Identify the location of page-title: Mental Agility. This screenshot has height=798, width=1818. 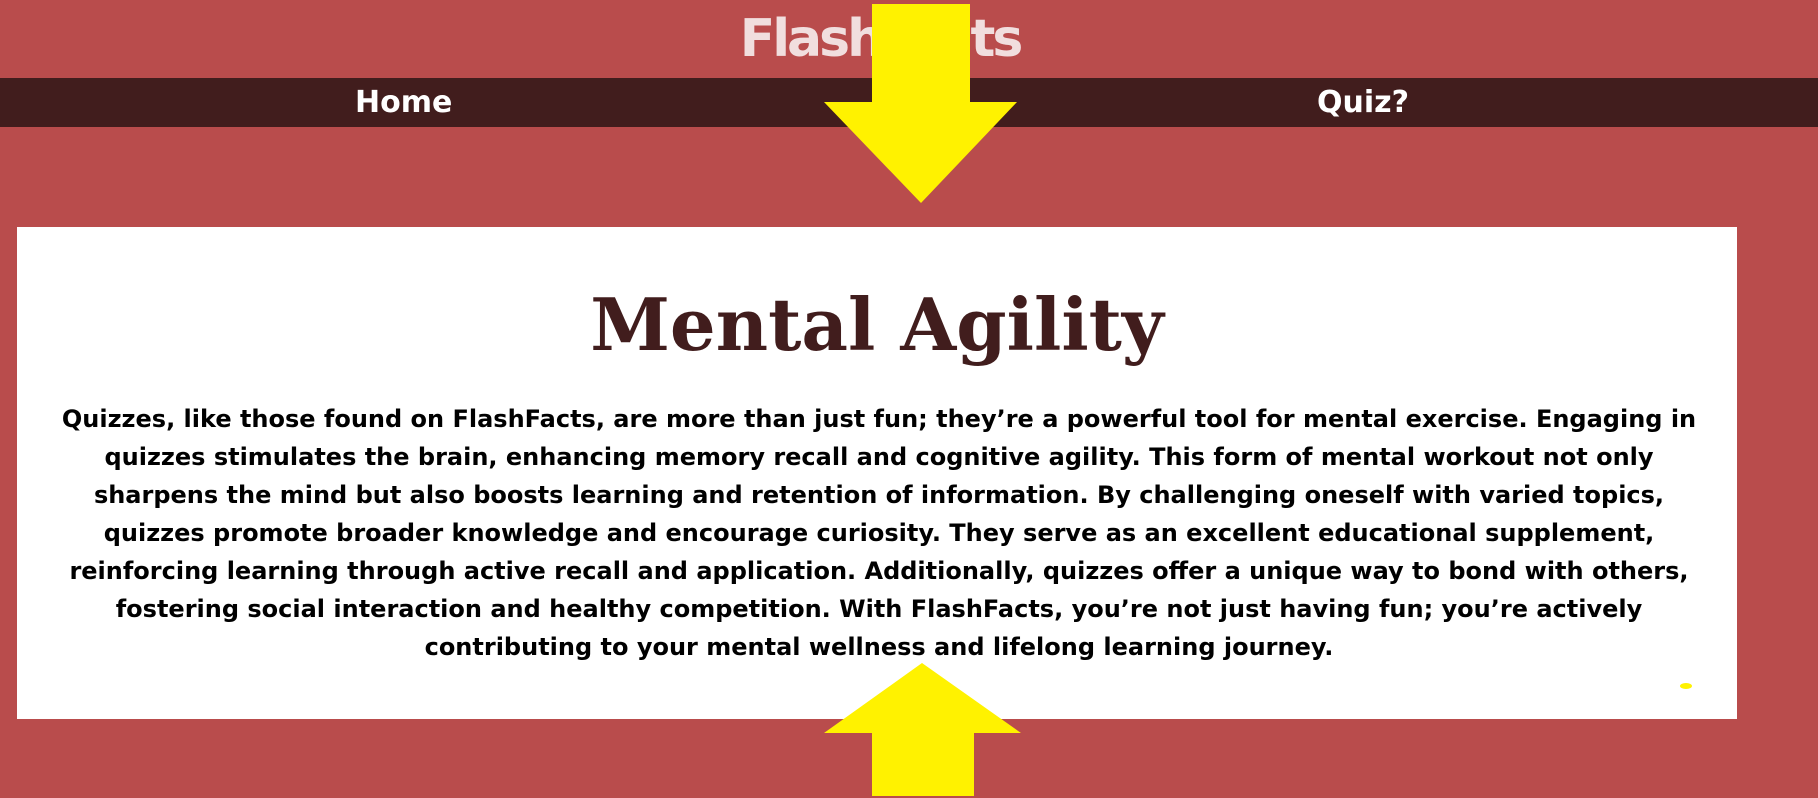
(877, 324).